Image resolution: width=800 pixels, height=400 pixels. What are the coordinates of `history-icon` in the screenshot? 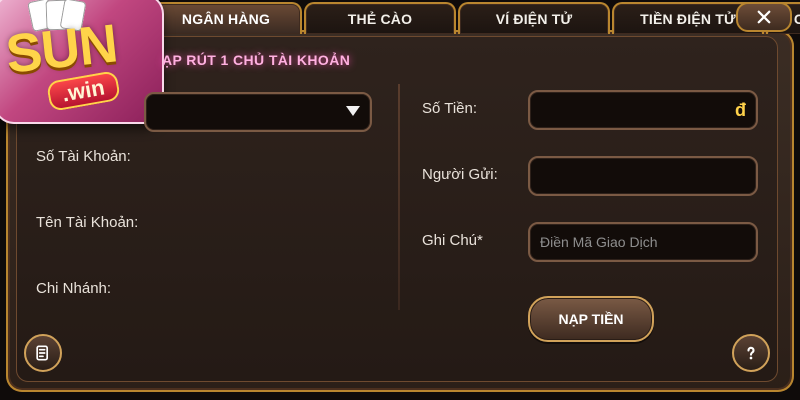 It's located at (42, 353).